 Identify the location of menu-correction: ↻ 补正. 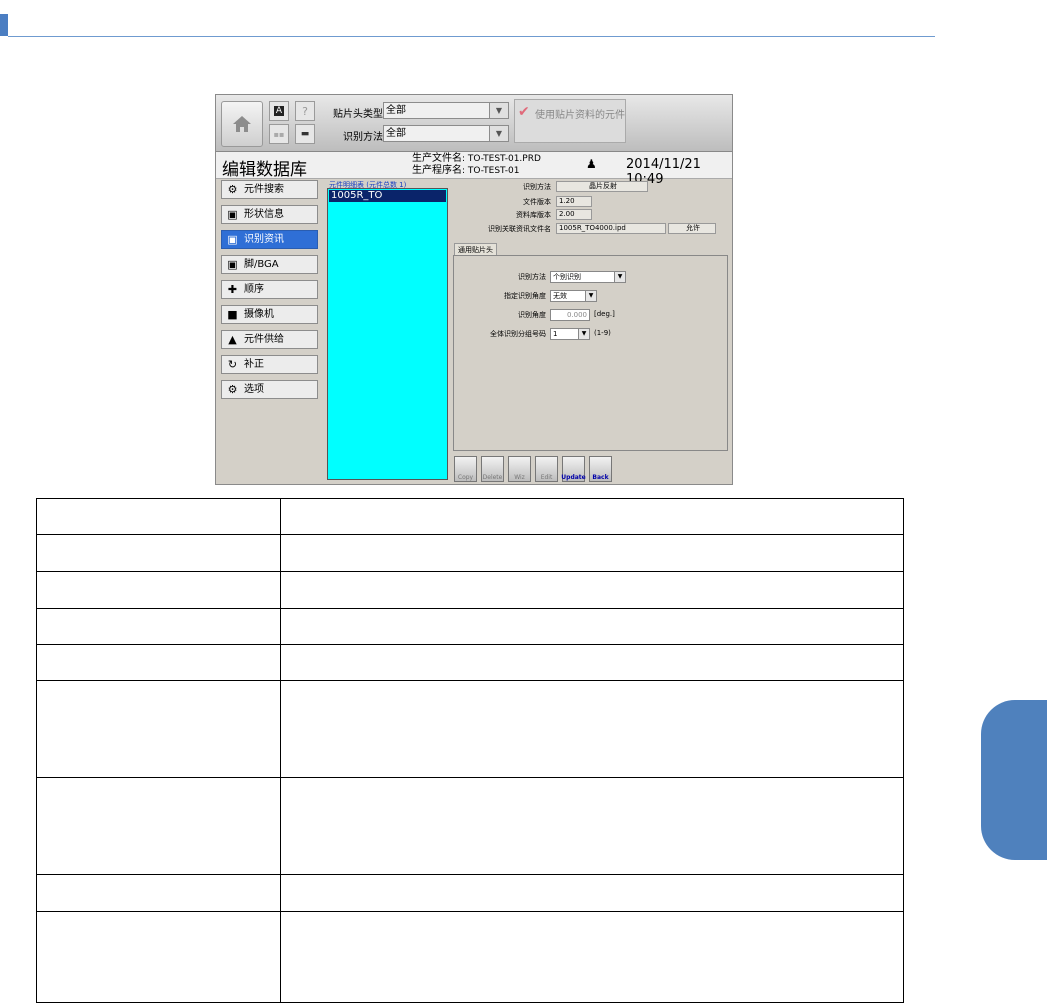
(269, 364).